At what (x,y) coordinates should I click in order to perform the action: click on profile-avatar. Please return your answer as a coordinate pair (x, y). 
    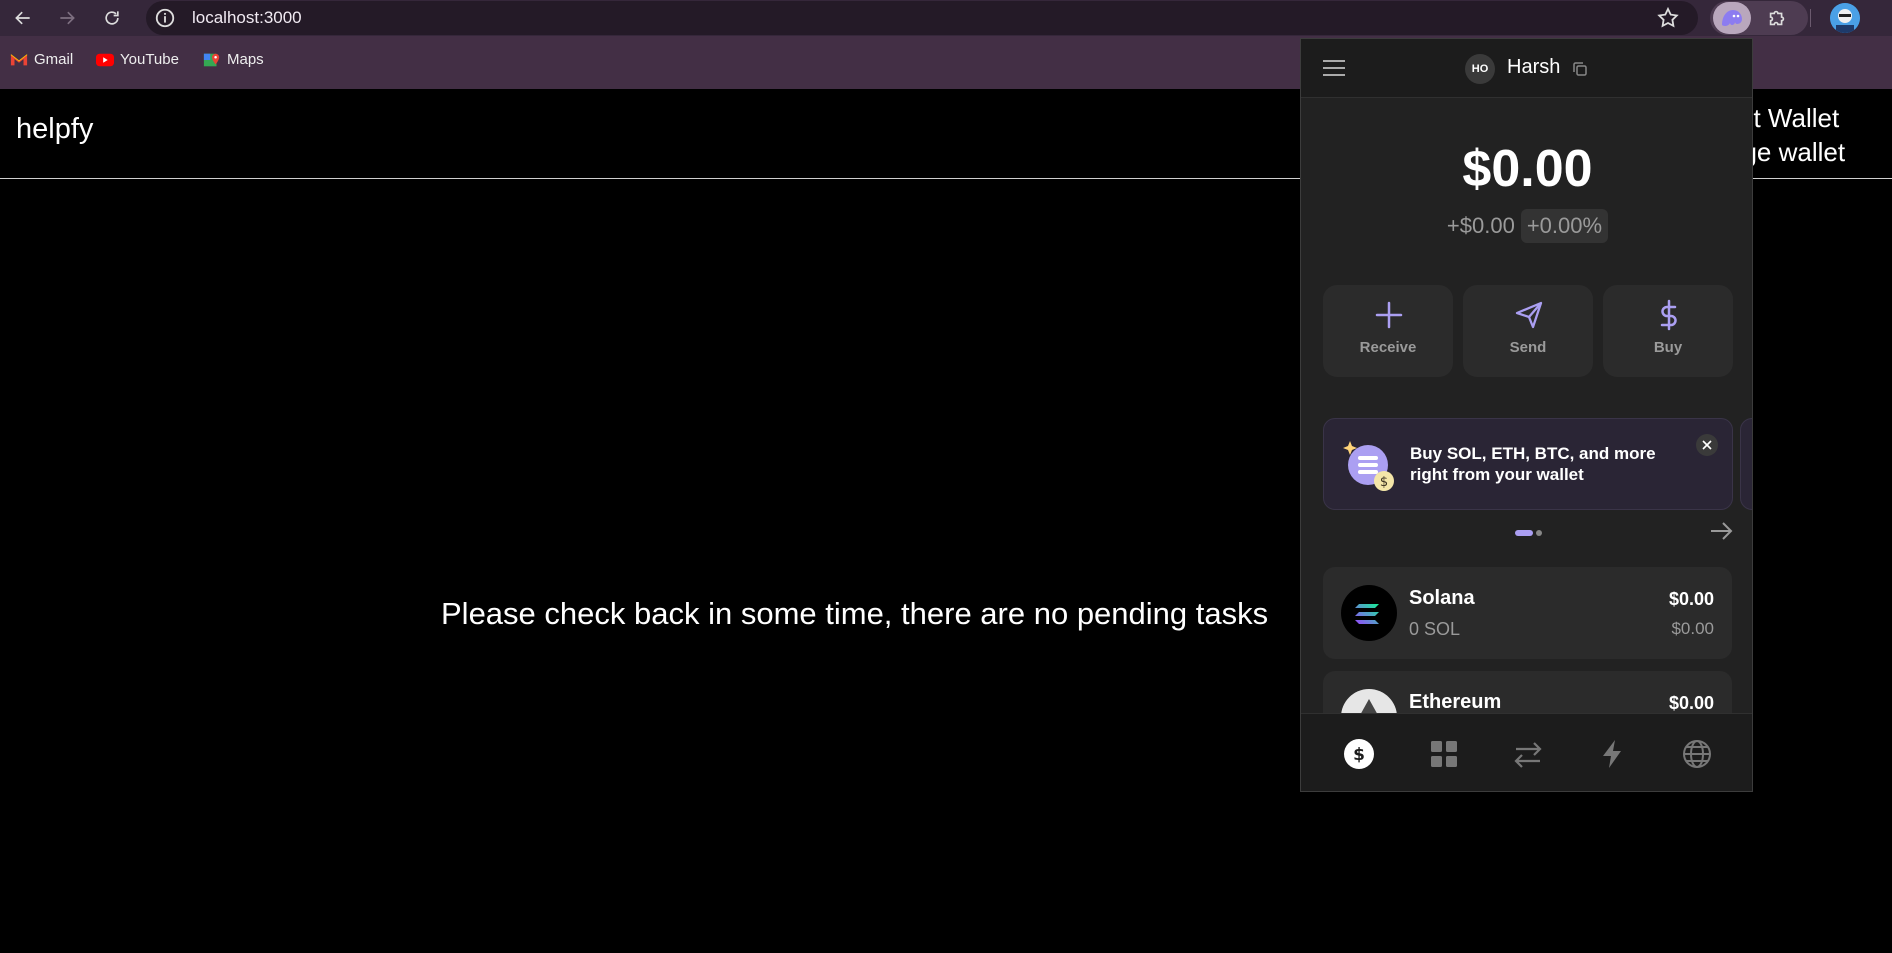
    Looking at the image, I should click on (1845, 18).